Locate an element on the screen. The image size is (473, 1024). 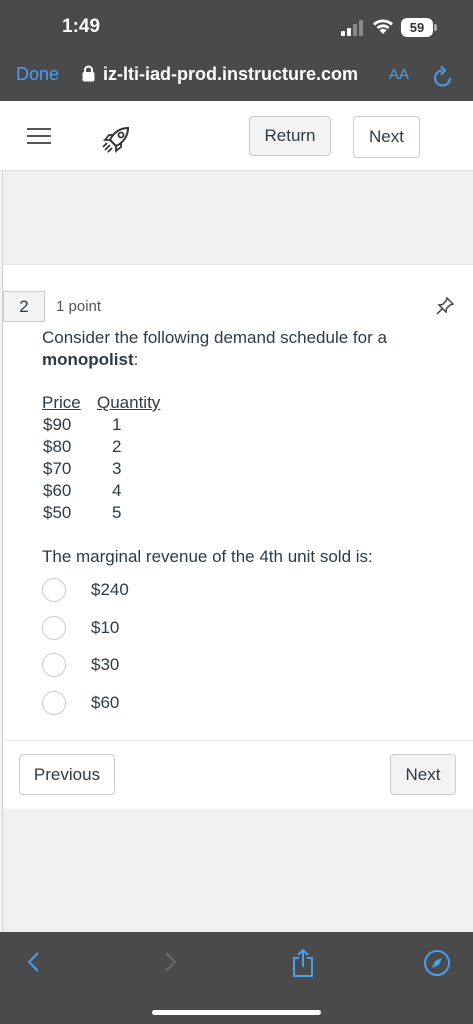
divider is located at coordinates (238, 740).